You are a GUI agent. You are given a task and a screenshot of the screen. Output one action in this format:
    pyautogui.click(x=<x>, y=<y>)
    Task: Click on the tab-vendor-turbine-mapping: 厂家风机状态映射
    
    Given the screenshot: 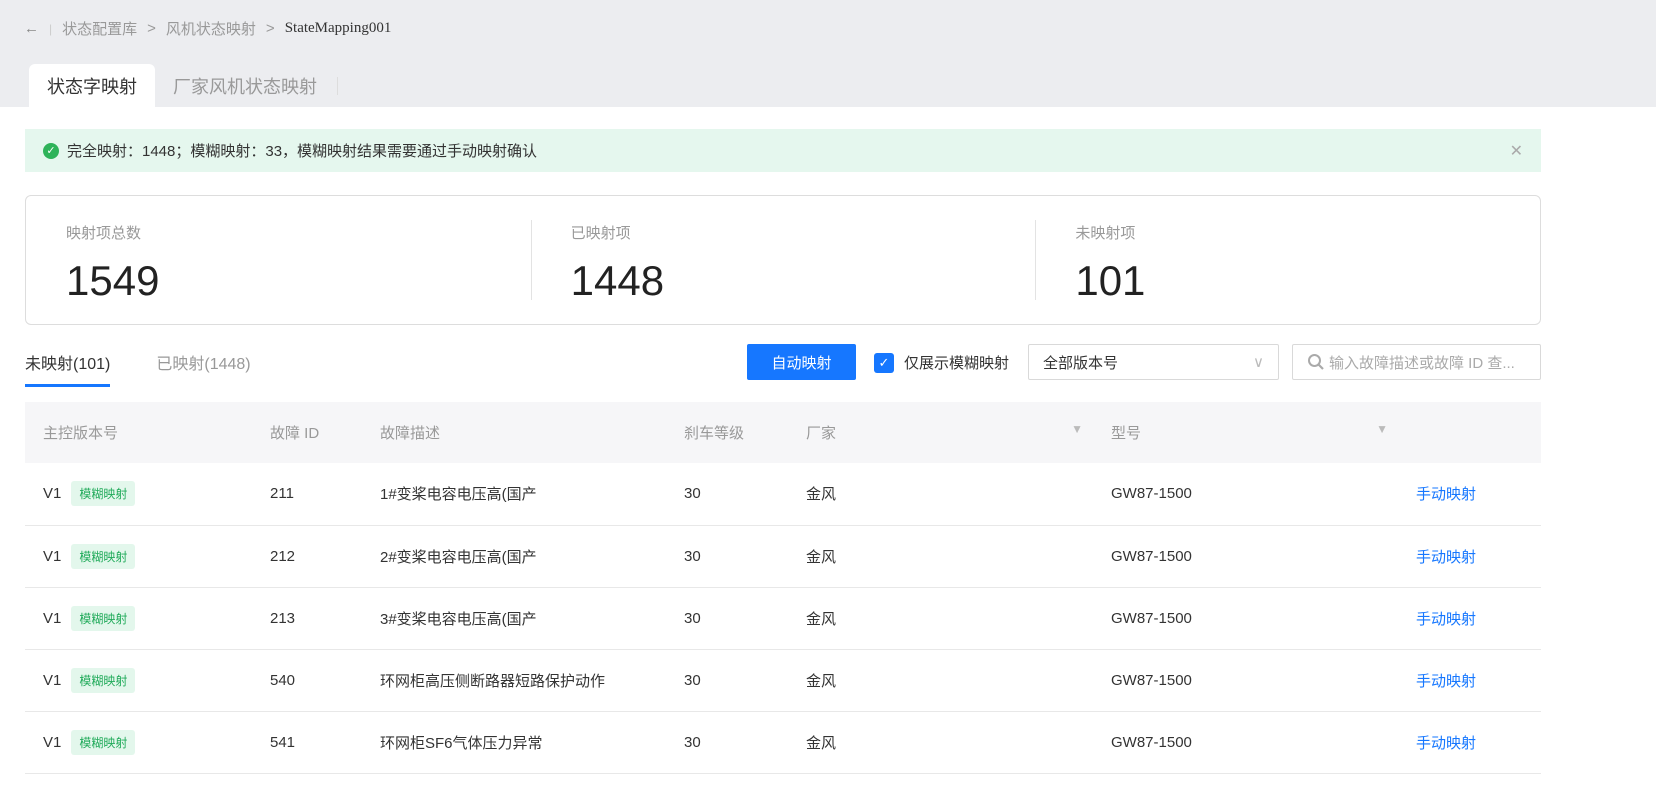 What is the action you would take?
    pyautogui.click(x=245, y=85)
    